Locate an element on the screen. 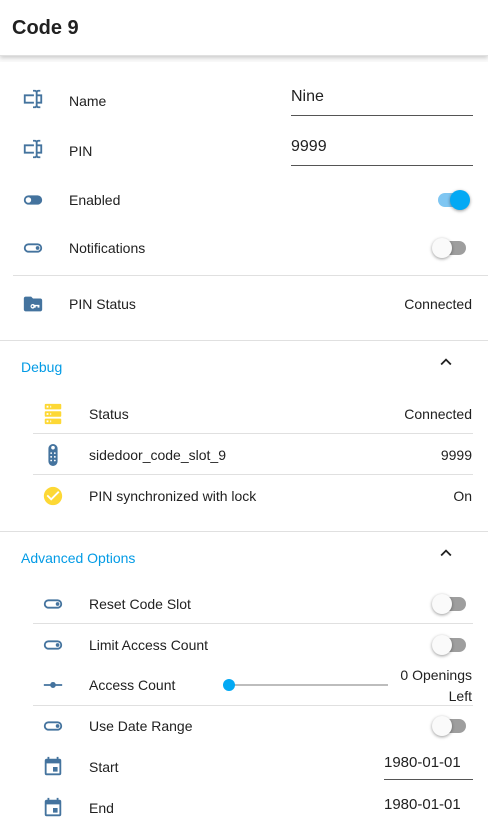 Image resolution: width=488 pixels, height=820 pixels. debug-section-title: Debug is located at coordinates (41, 367).